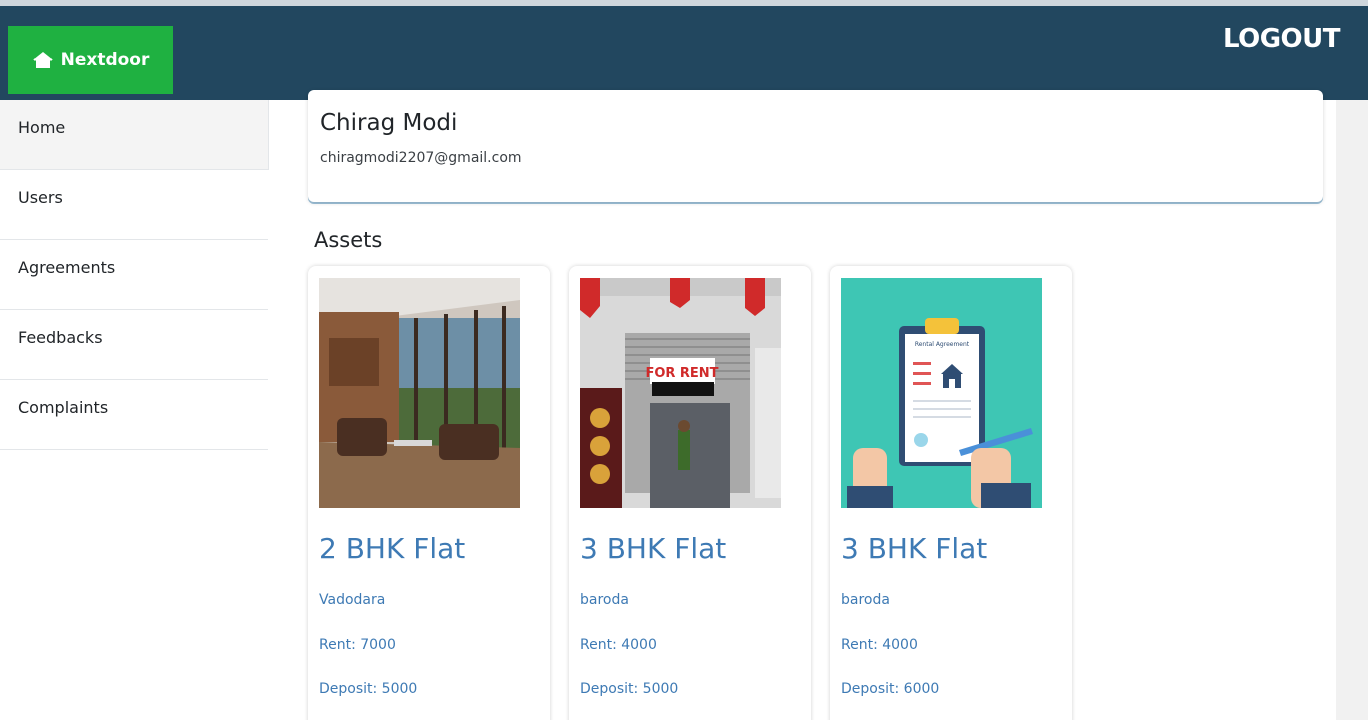 The width and height of the screenshot is (1368, 720). What do you see at coordinates (40, 197) in the screenshot?
I see `sidebar-item-label: Users` at bounding box center [40, 197].